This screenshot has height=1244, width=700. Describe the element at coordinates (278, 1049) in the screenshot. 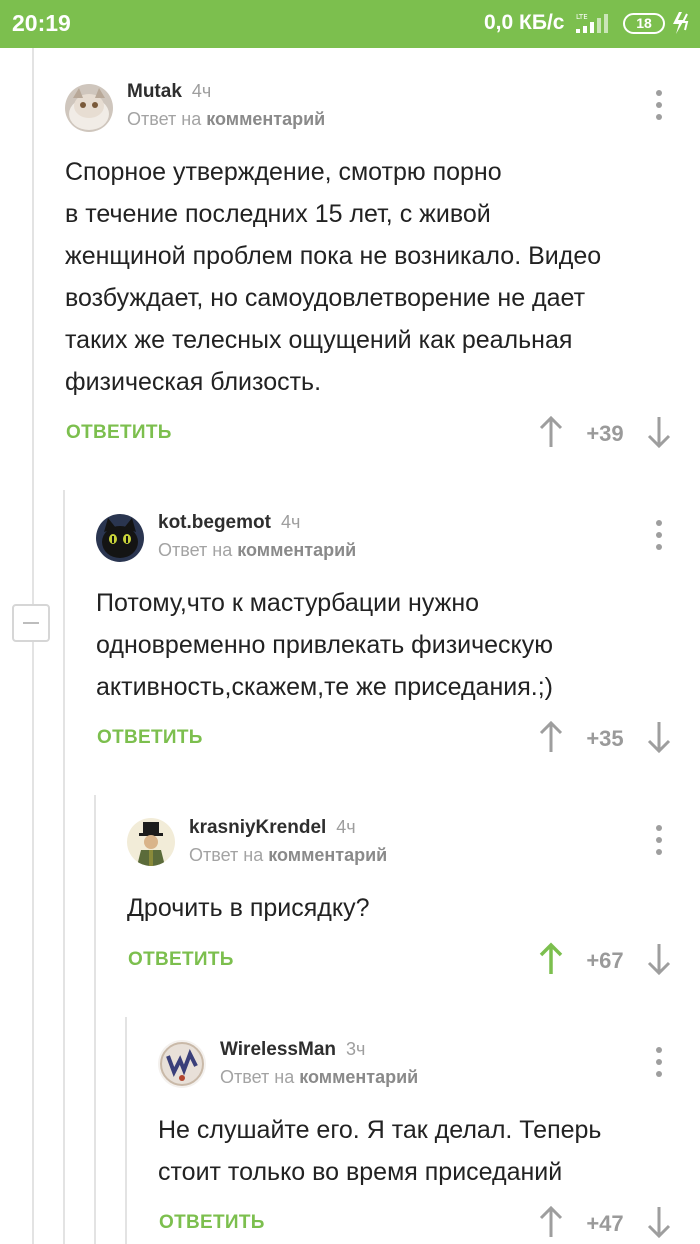

I see `author-name: WirelessMan` at that location.